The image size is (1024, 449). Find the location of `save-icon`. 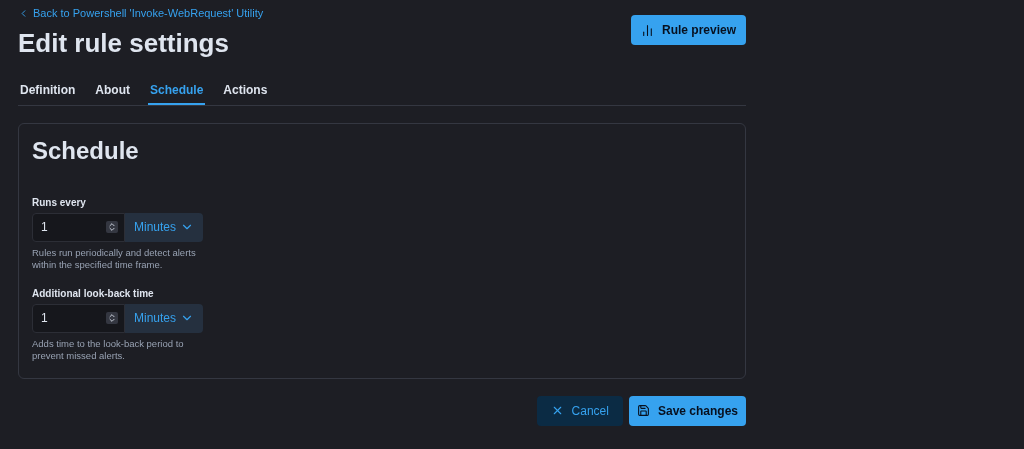

save-icon is located at coordinates (643, 410).